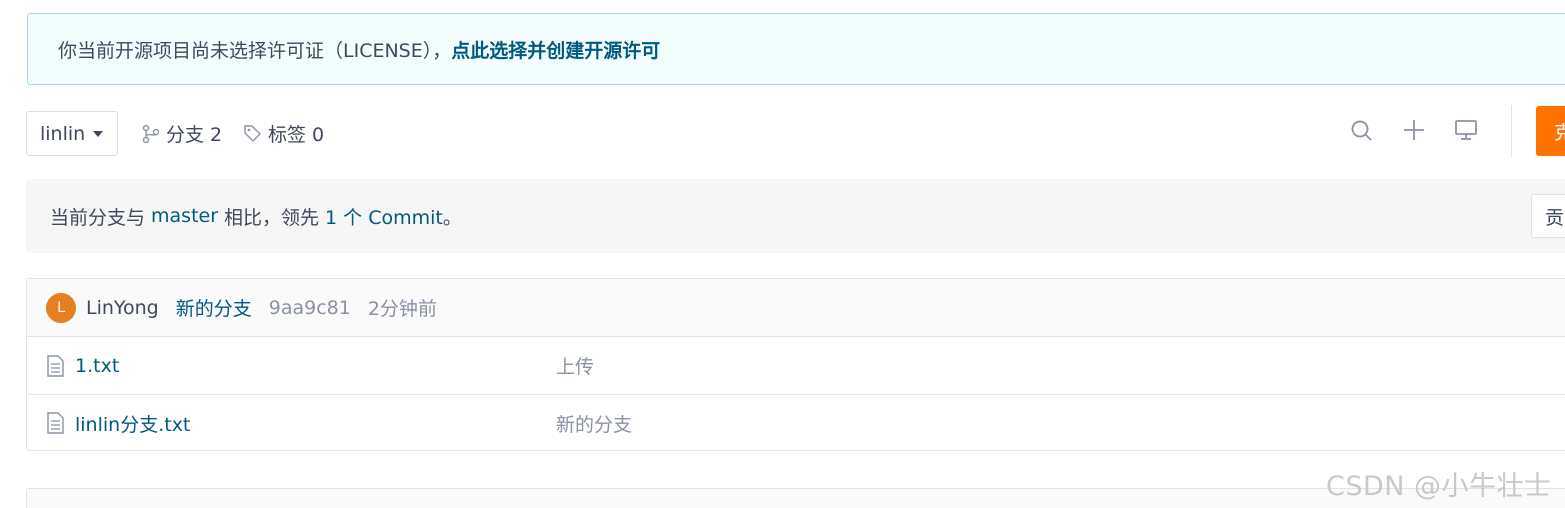 This screenshot has height=508, width=1565. I want to click on compare-middle: 相比，领先, so click(272, 217).